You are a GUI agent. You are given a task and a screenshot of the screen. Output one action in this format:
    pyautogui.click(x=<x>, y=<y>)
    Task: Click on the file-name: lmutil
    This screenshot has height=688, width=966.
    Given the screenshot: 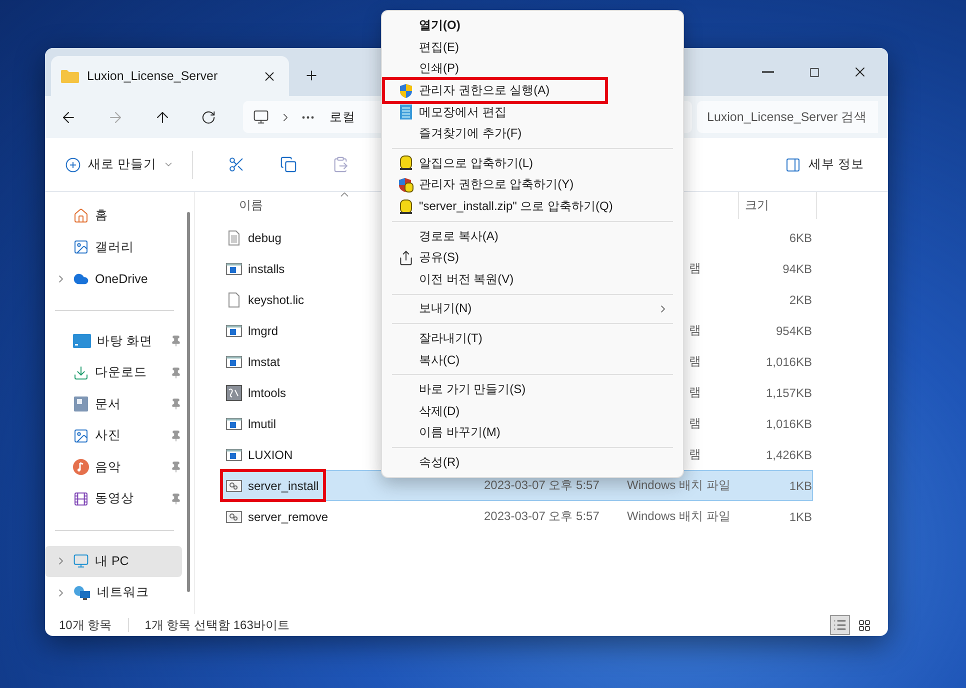 What is the action you would take?
    pyautogui.click(x=262, y=423)
    